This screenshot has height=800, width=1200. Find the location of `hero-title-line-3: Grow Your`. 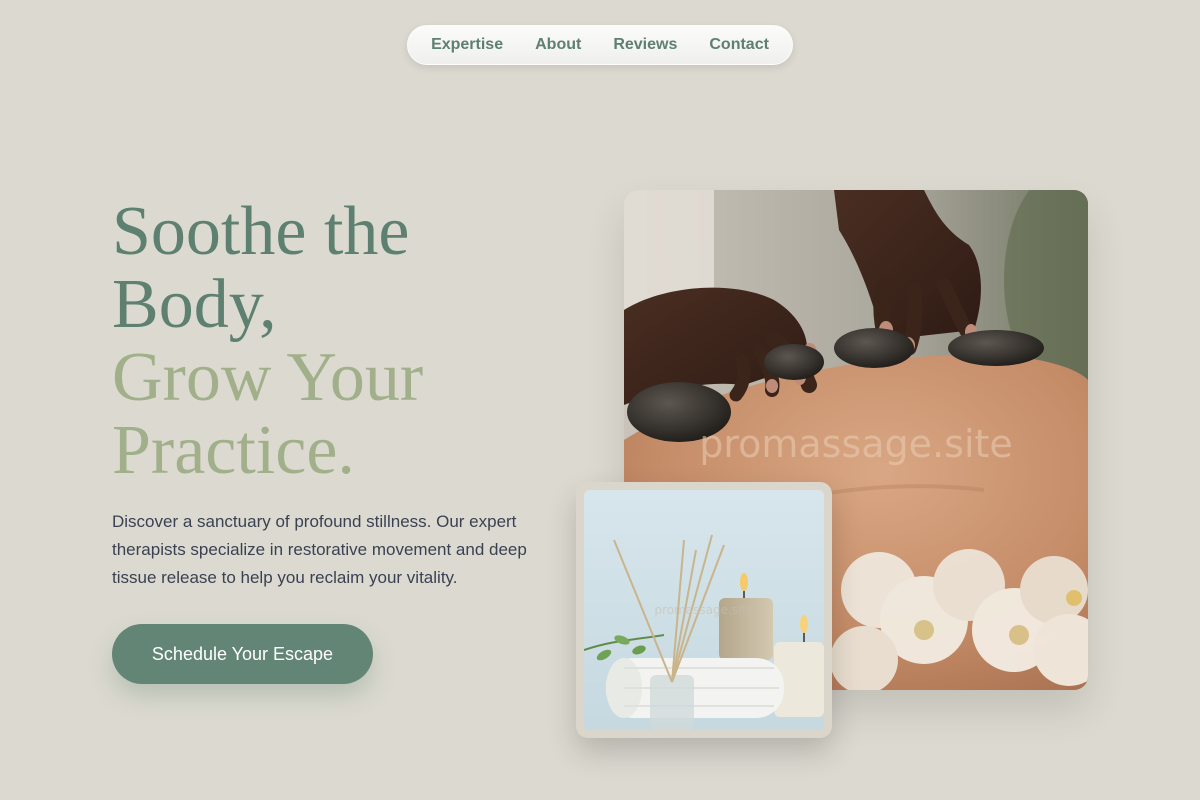

hero-title-line-3: Grow Your is located at coordinates (268, 377).